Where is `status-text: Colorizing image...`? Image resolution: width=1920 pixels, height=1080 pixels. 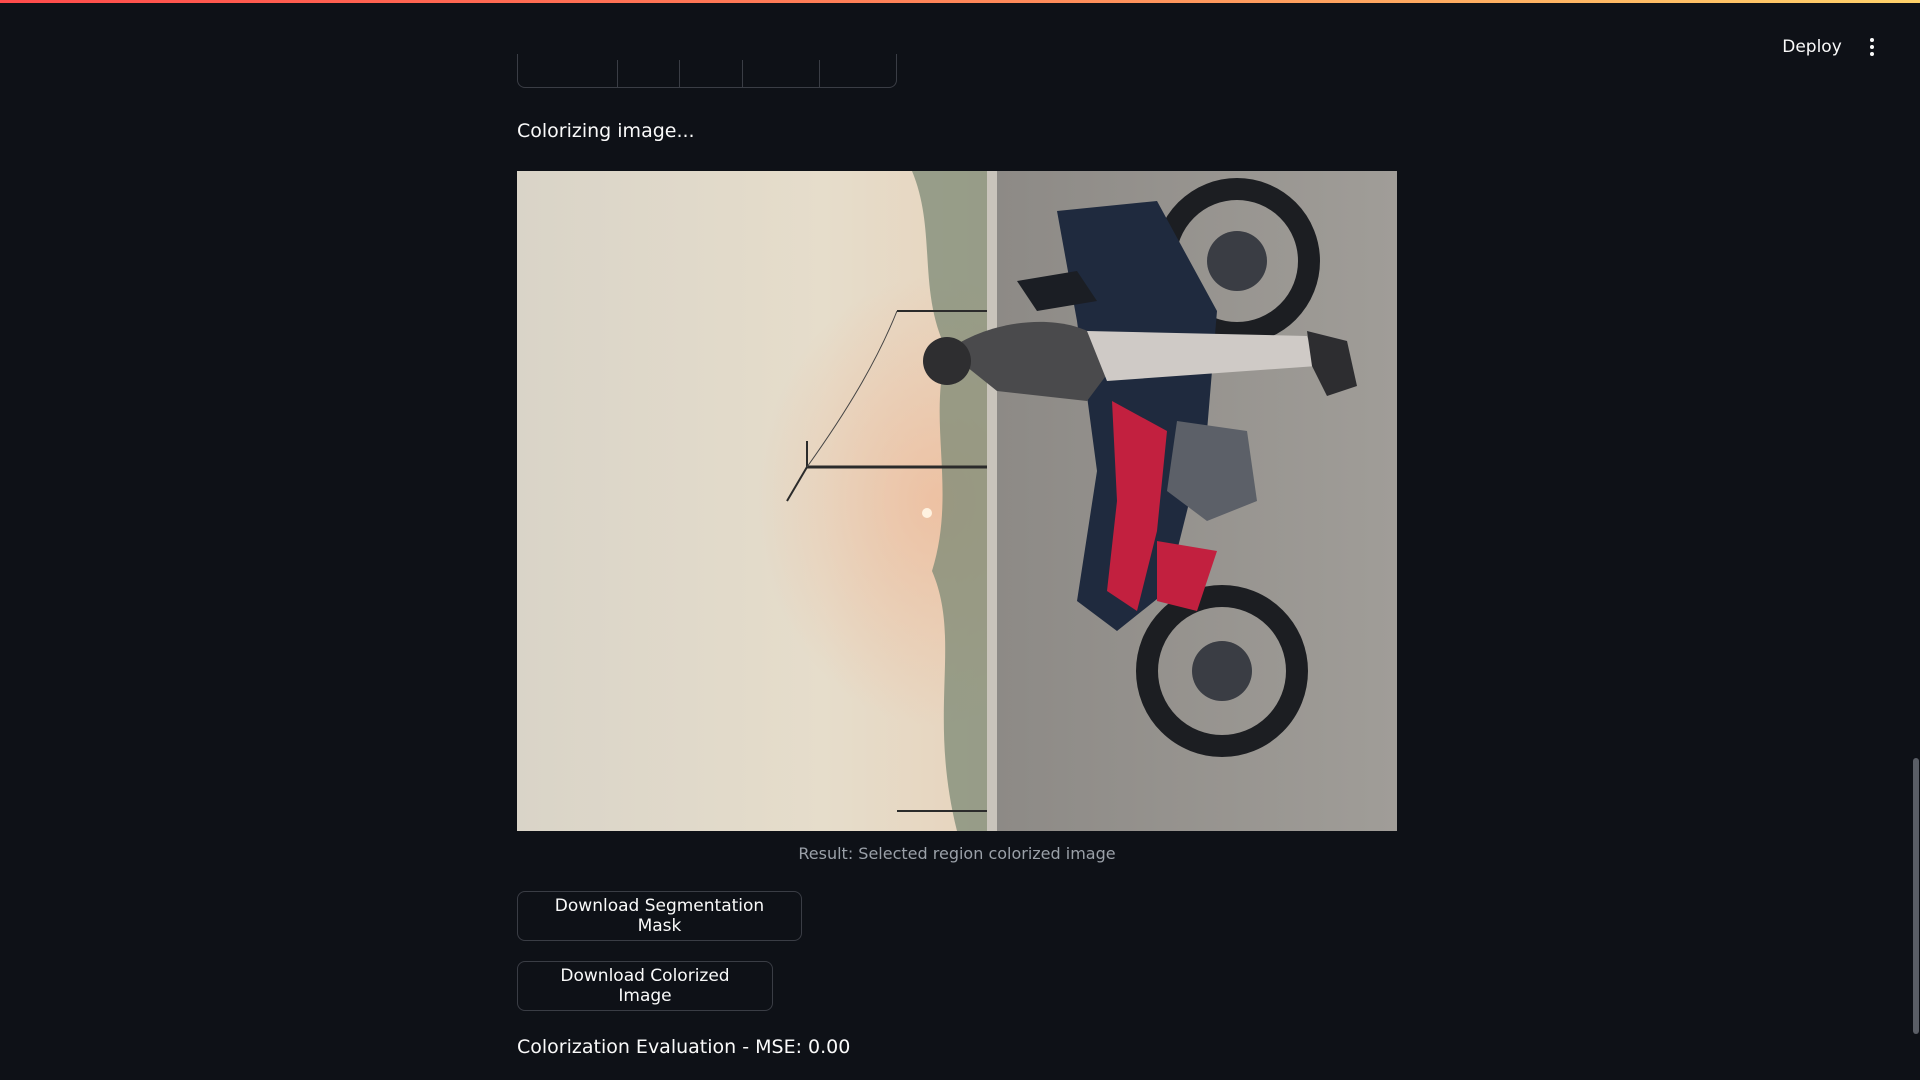 status-text: Colorizing image... is located at coordinates (606, 131).